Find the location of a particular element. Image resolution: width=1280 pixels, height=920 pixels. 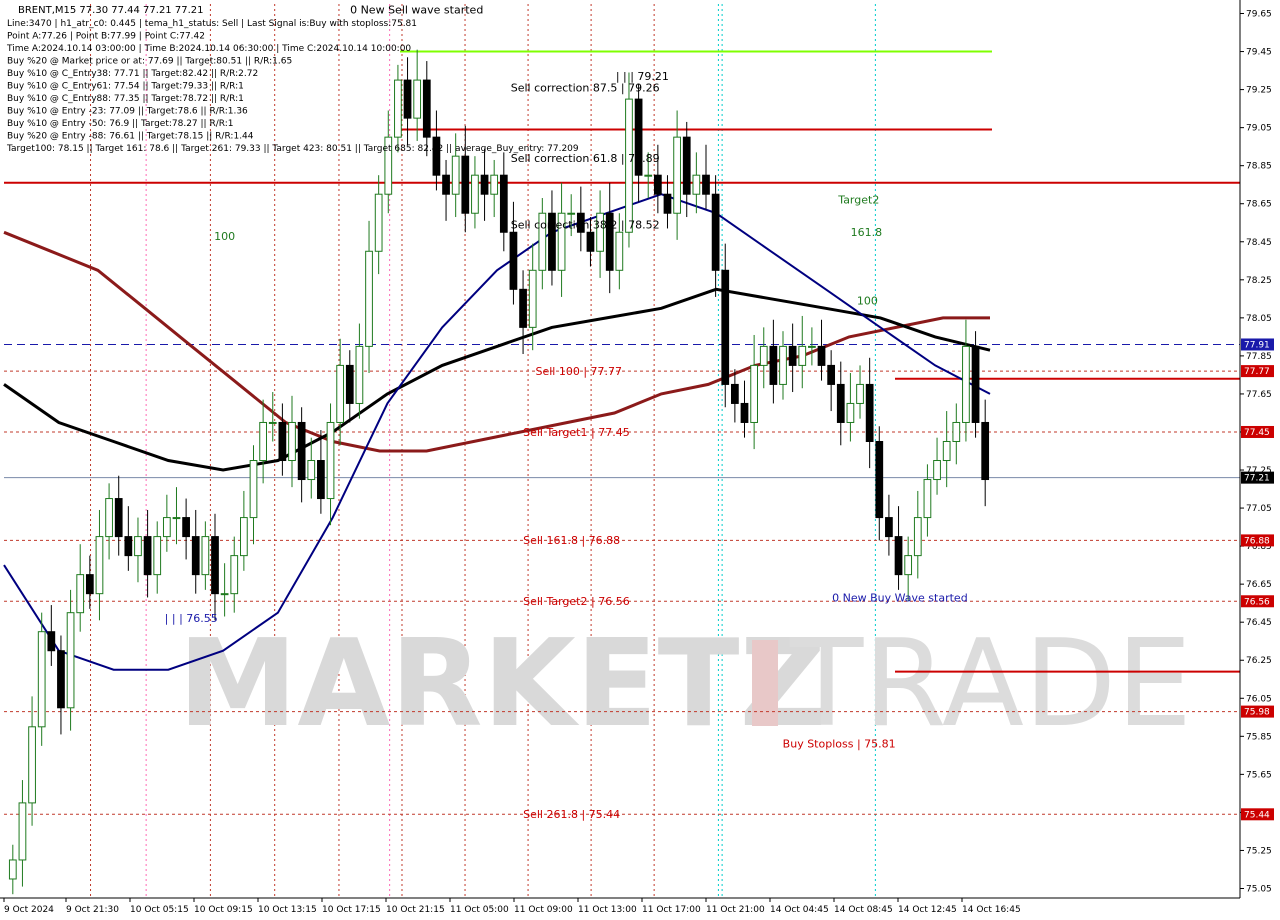

x-tick-label-1: 9 Oct 21:30 is located at coordinates (92, 910).